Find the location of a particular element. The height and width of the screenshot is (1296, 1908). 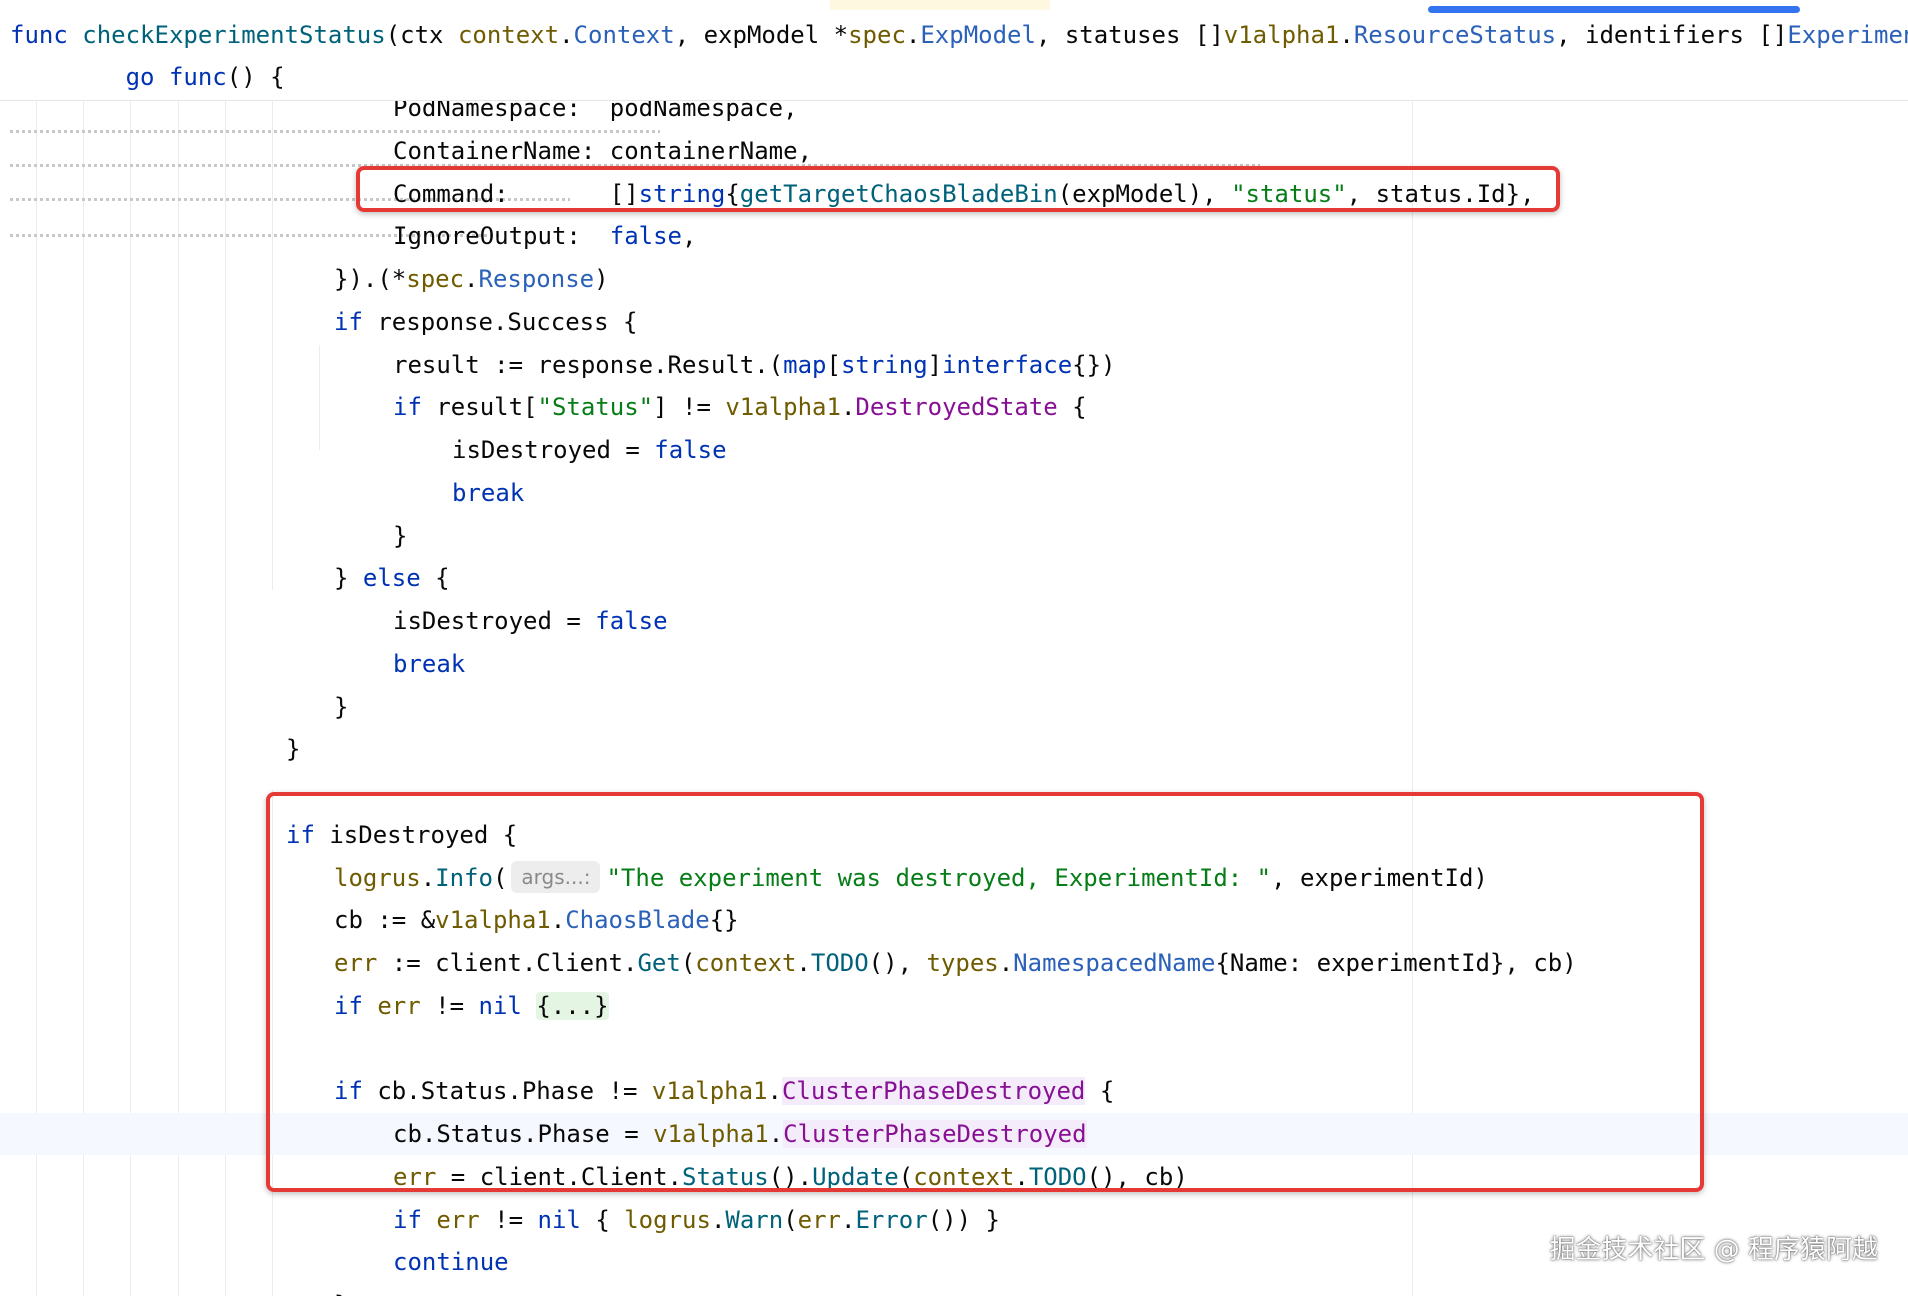

code-line: } else { is located at coordinates (954, 578).